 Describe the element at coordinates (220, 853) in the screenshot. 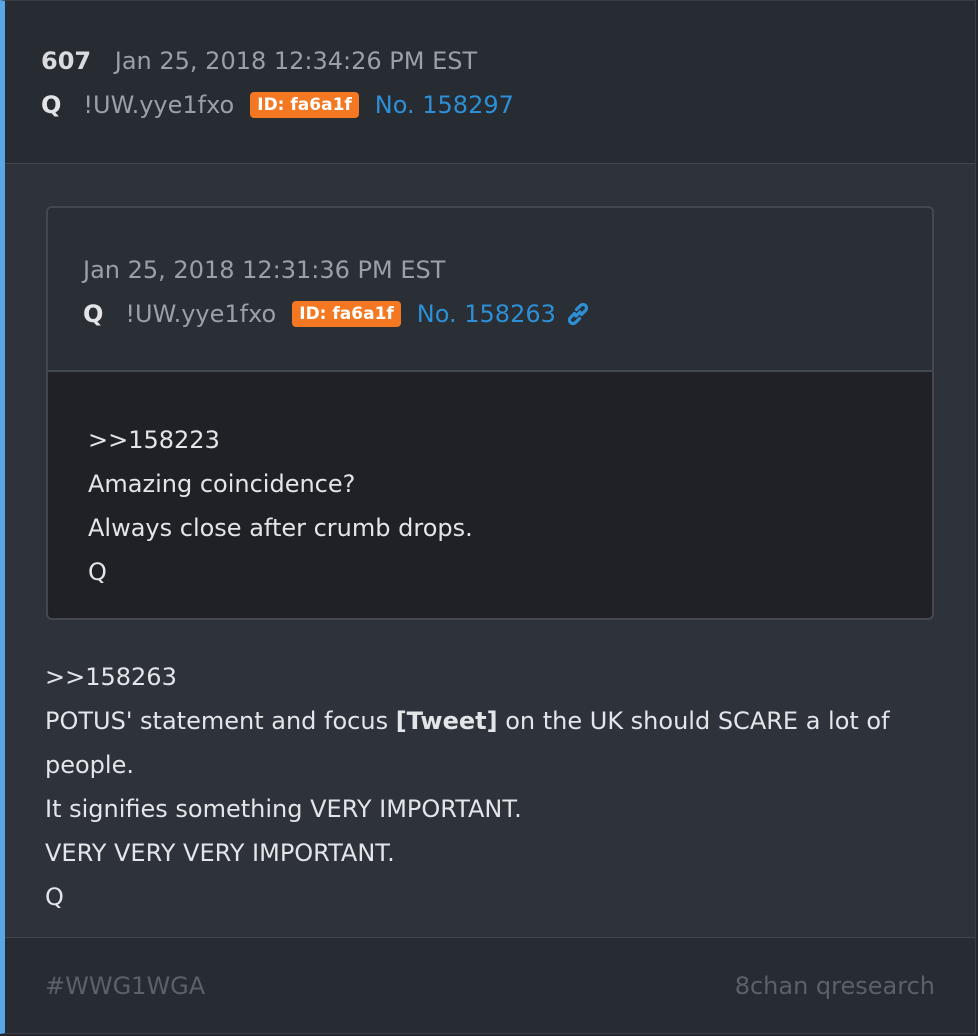

I see `body-line: VERY VERY VERY IMPORTANT.` at that location.